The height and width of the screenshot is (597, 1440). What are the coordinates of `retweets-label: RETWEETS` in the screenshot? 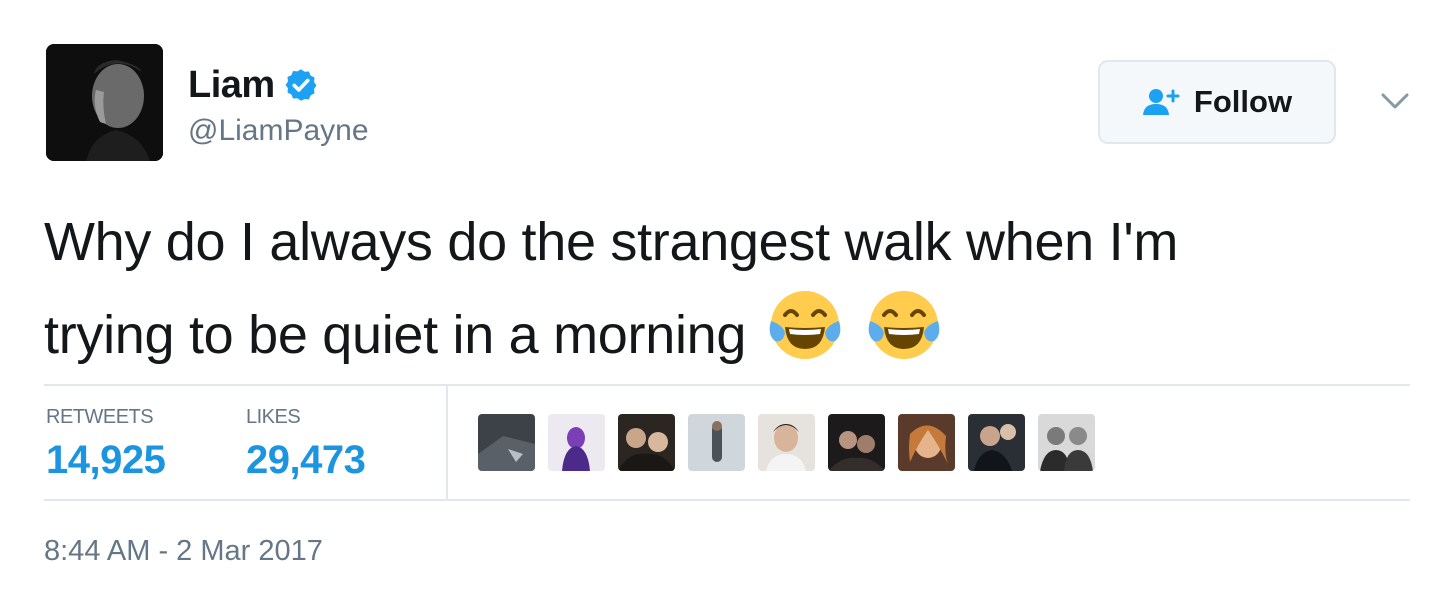 It's located at (100, 417).